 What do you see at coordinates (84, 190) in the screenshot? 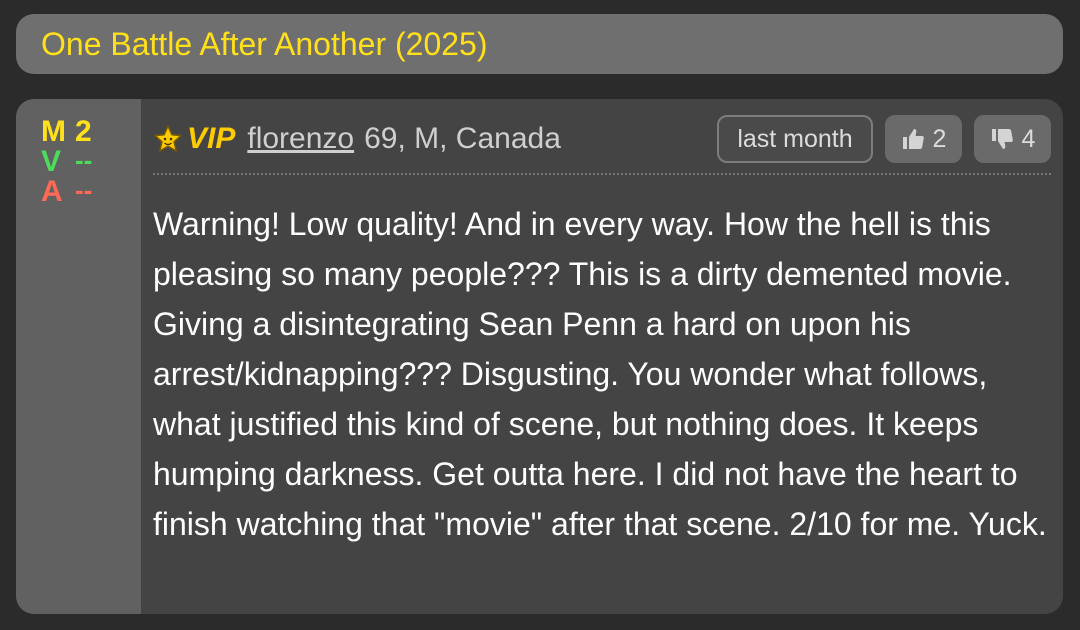
I see `score-a-value: --` at bounding box center [84, 190].